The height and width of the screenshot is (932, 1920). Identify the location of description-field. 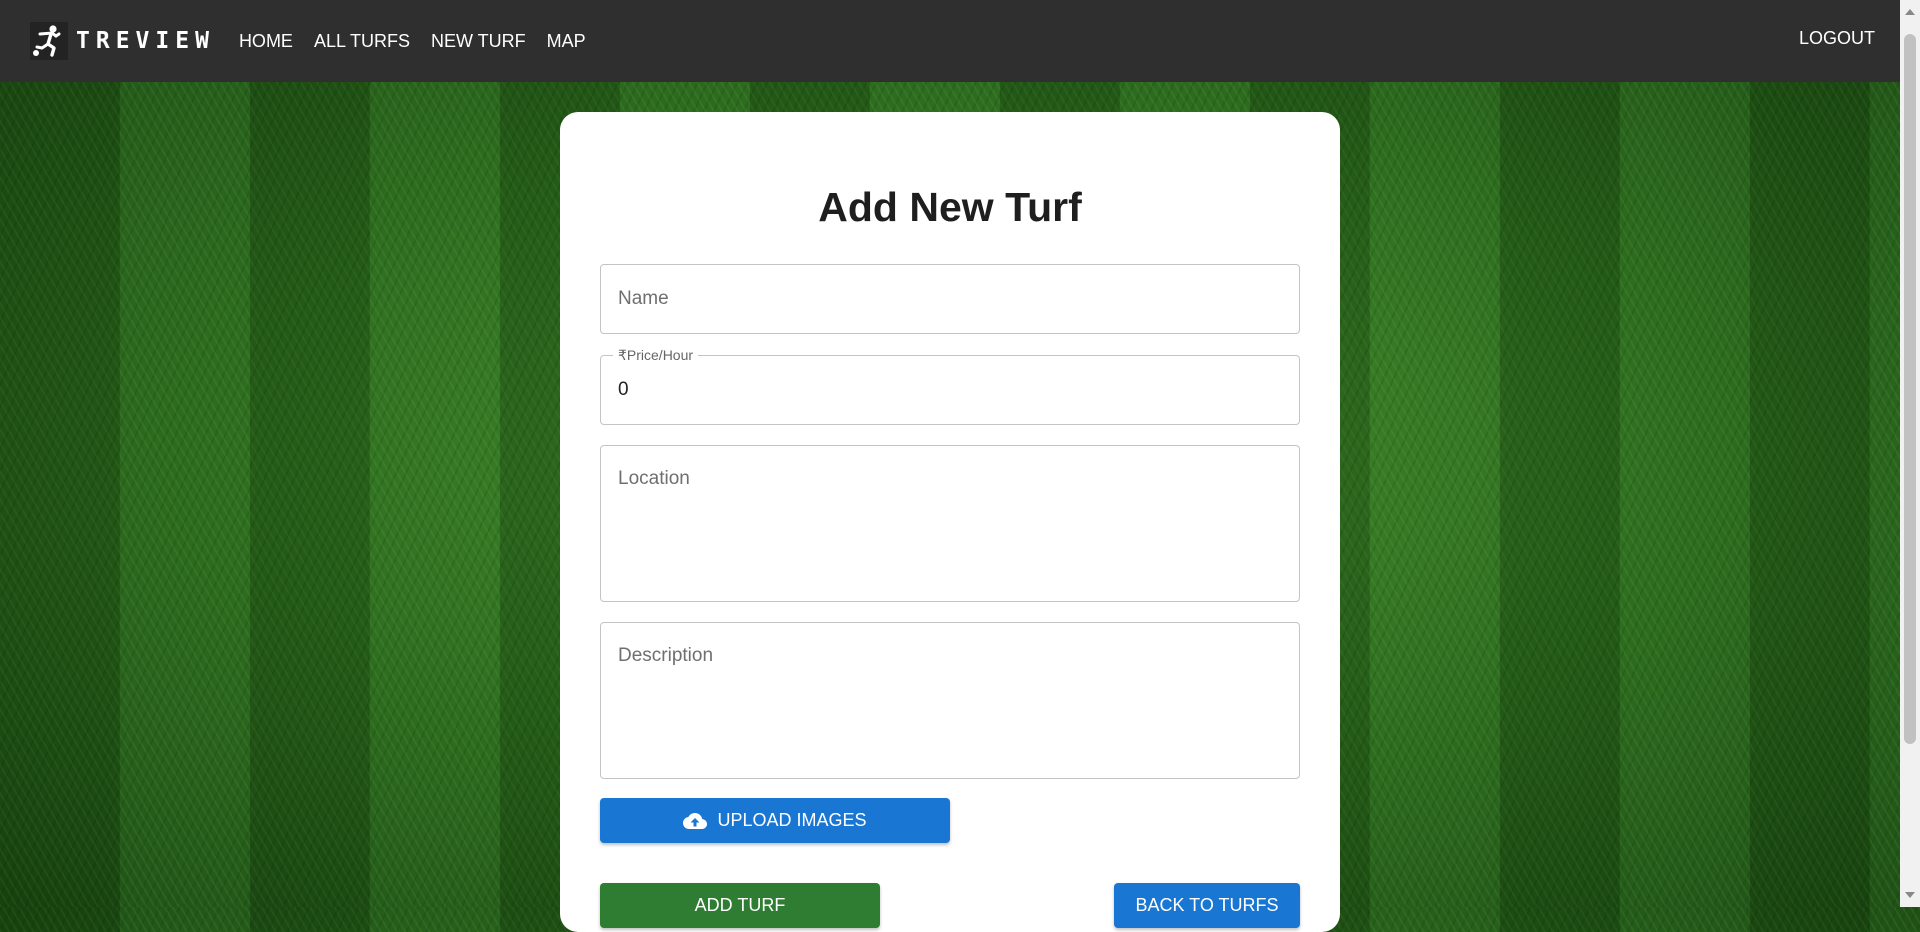
(950, 700).